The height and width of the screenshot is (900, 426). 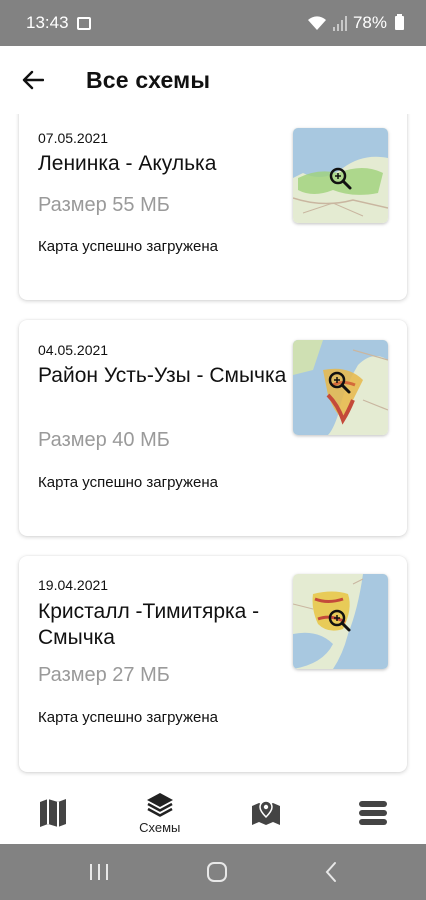 I want to click on menu-icon, so click(x=372, y=813).